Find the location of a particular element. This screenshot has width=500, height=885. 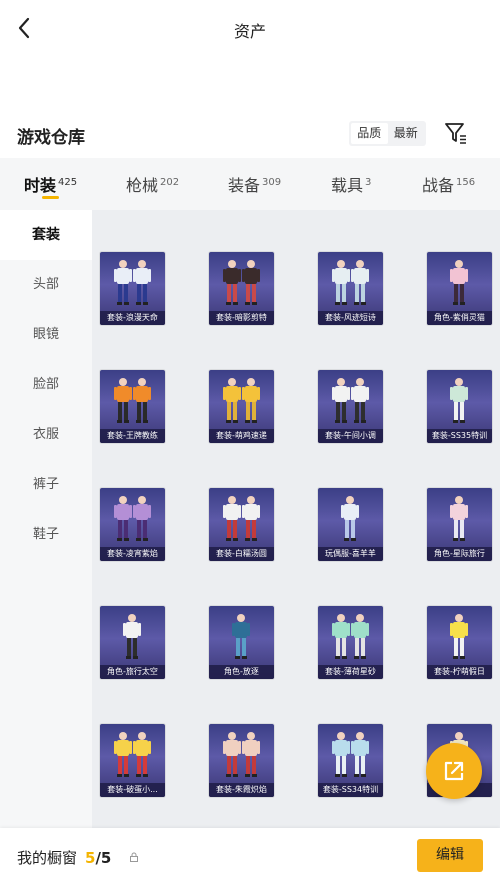

item-card: 套装-暗影剪特 is located at coordinates (241, 288).